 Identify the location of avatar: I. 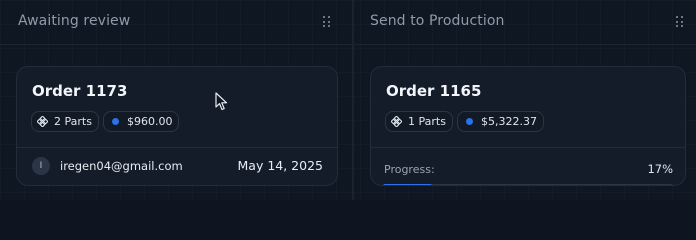
(41, 166).